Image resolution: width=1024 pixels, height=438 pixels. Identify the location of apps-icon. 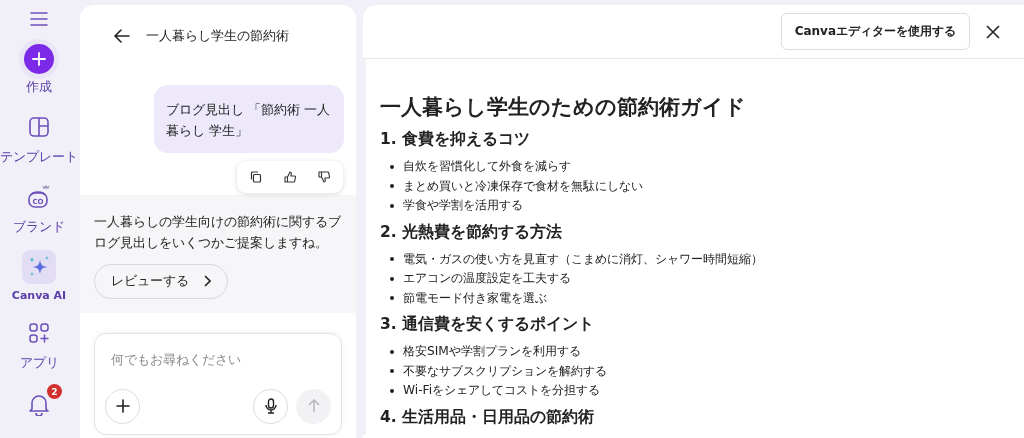
(39, 333).